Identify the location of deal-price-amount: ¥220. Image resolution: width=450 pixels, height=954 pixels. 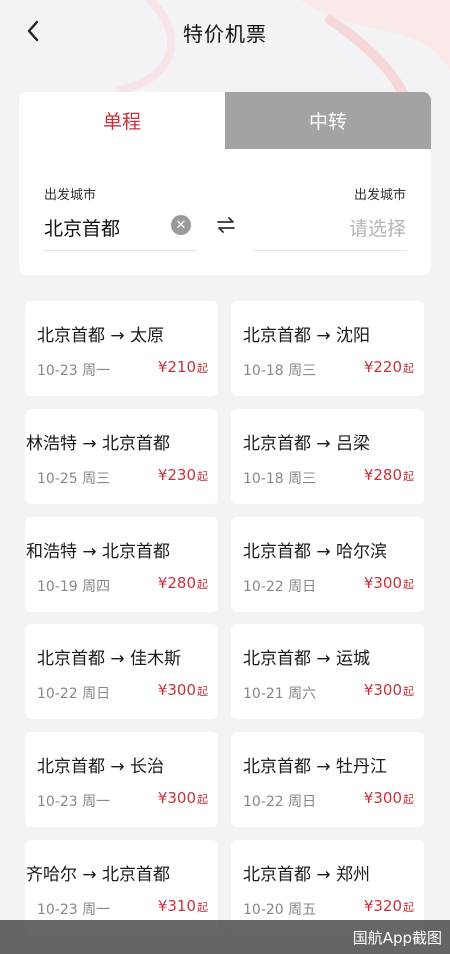
(382, 367).